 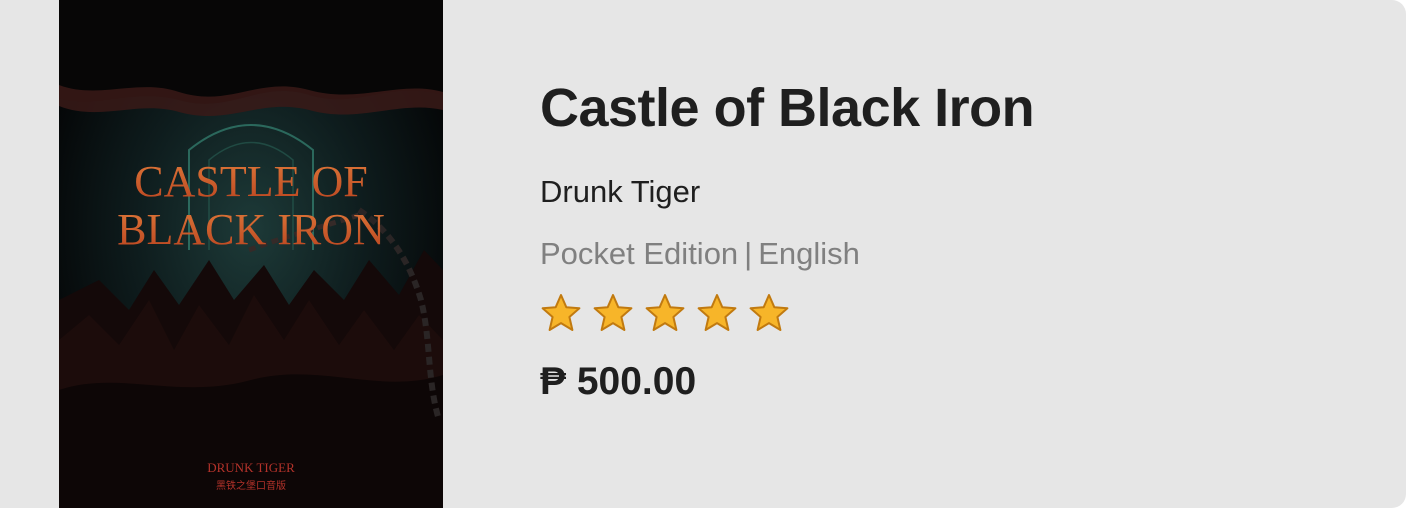 What do you see at coordinates (251, 467) in the screenshot?
I see `cover-author: DRUNK TIGER` at bounding box center [251, 467].